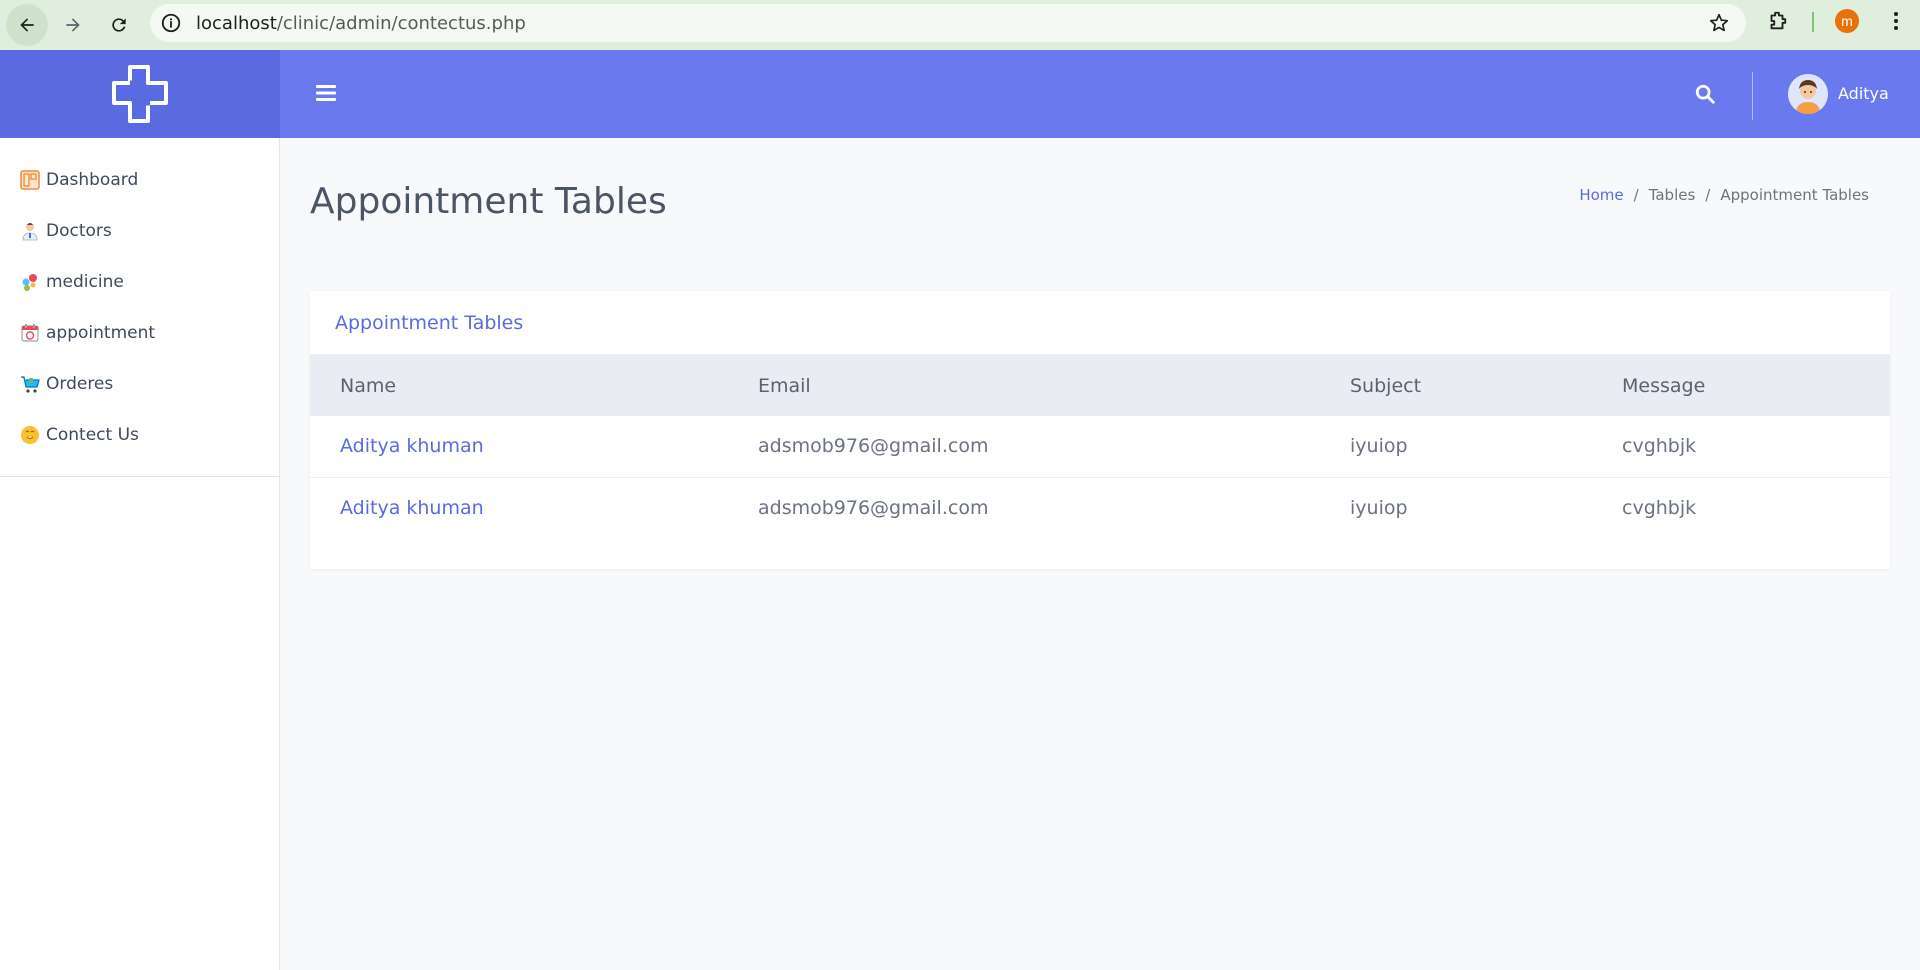 Image resolution: width=1920 pixels, height=970 pixels. What do you see at coordinates (30, 179) in the screenshot?
I see `dashboard-icon` at bounding box center [30, 179].